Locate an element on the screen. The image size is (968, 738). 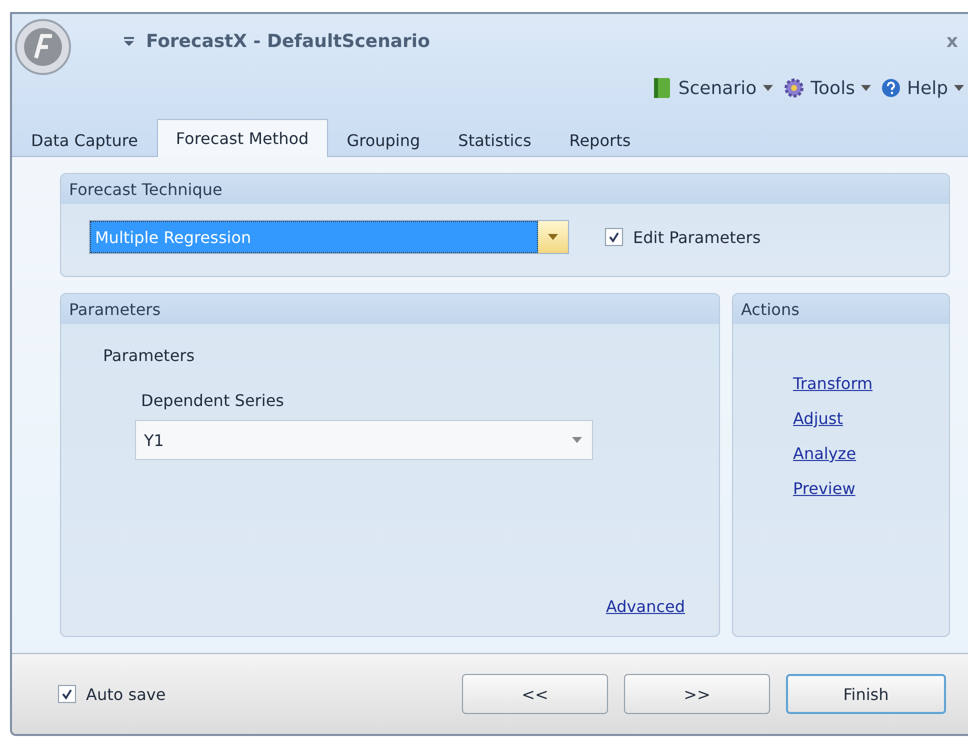
edit-parameters-checkbox is located at coordinates (614, 237).